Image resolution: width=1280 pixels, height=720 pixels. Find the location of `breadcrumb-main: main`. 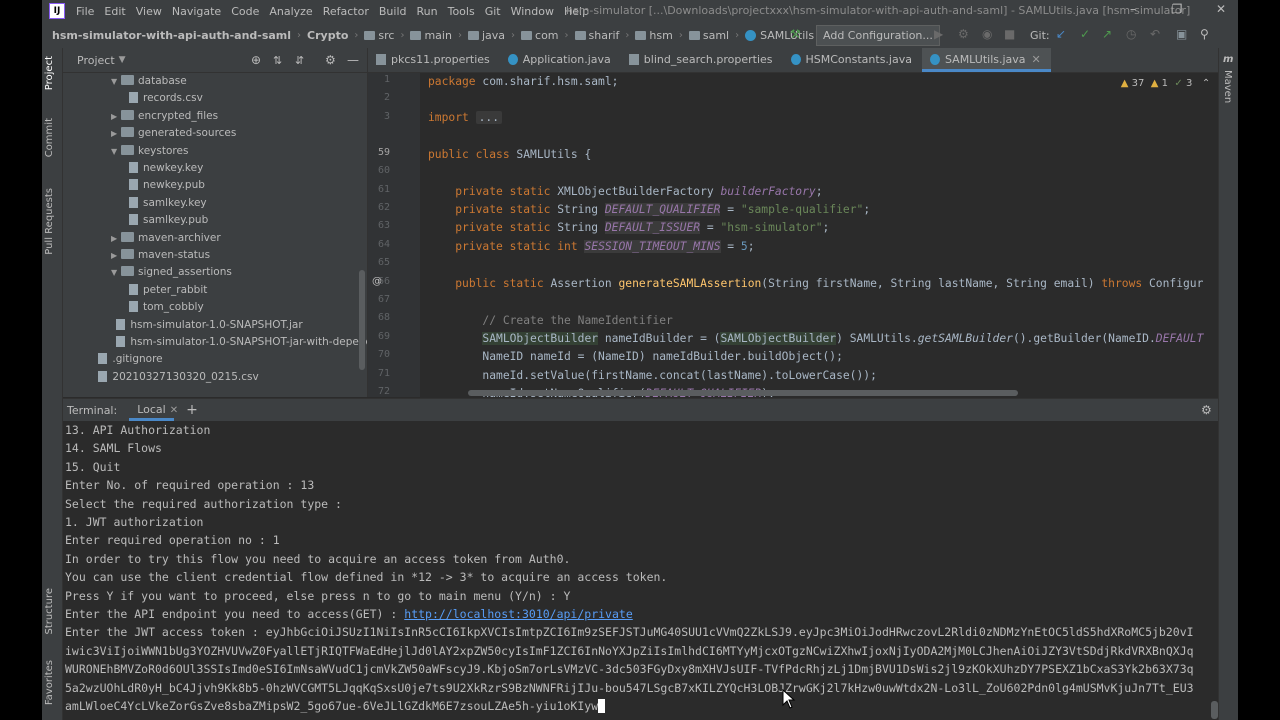

breadcrumb-main: main is located at coordinates (431, 35).